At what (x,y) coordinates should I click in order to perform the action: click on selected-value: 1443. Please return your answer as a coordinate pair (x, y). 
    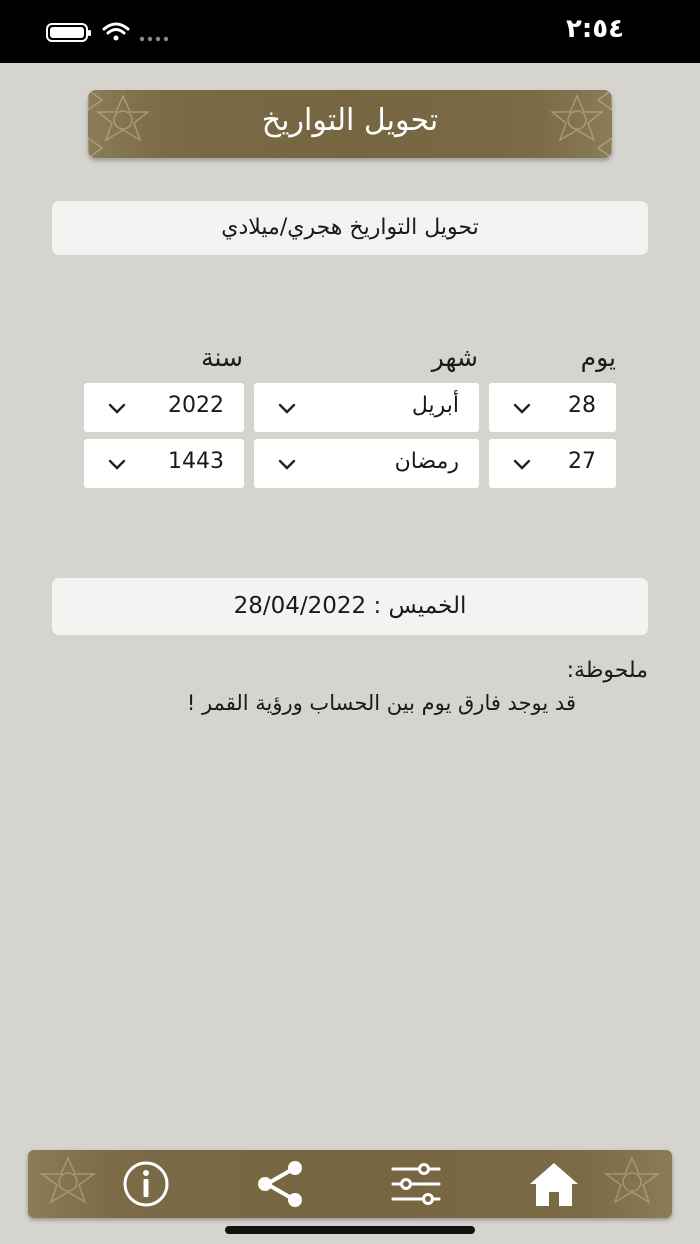
    Looking at the image, I should click on (196, 461).